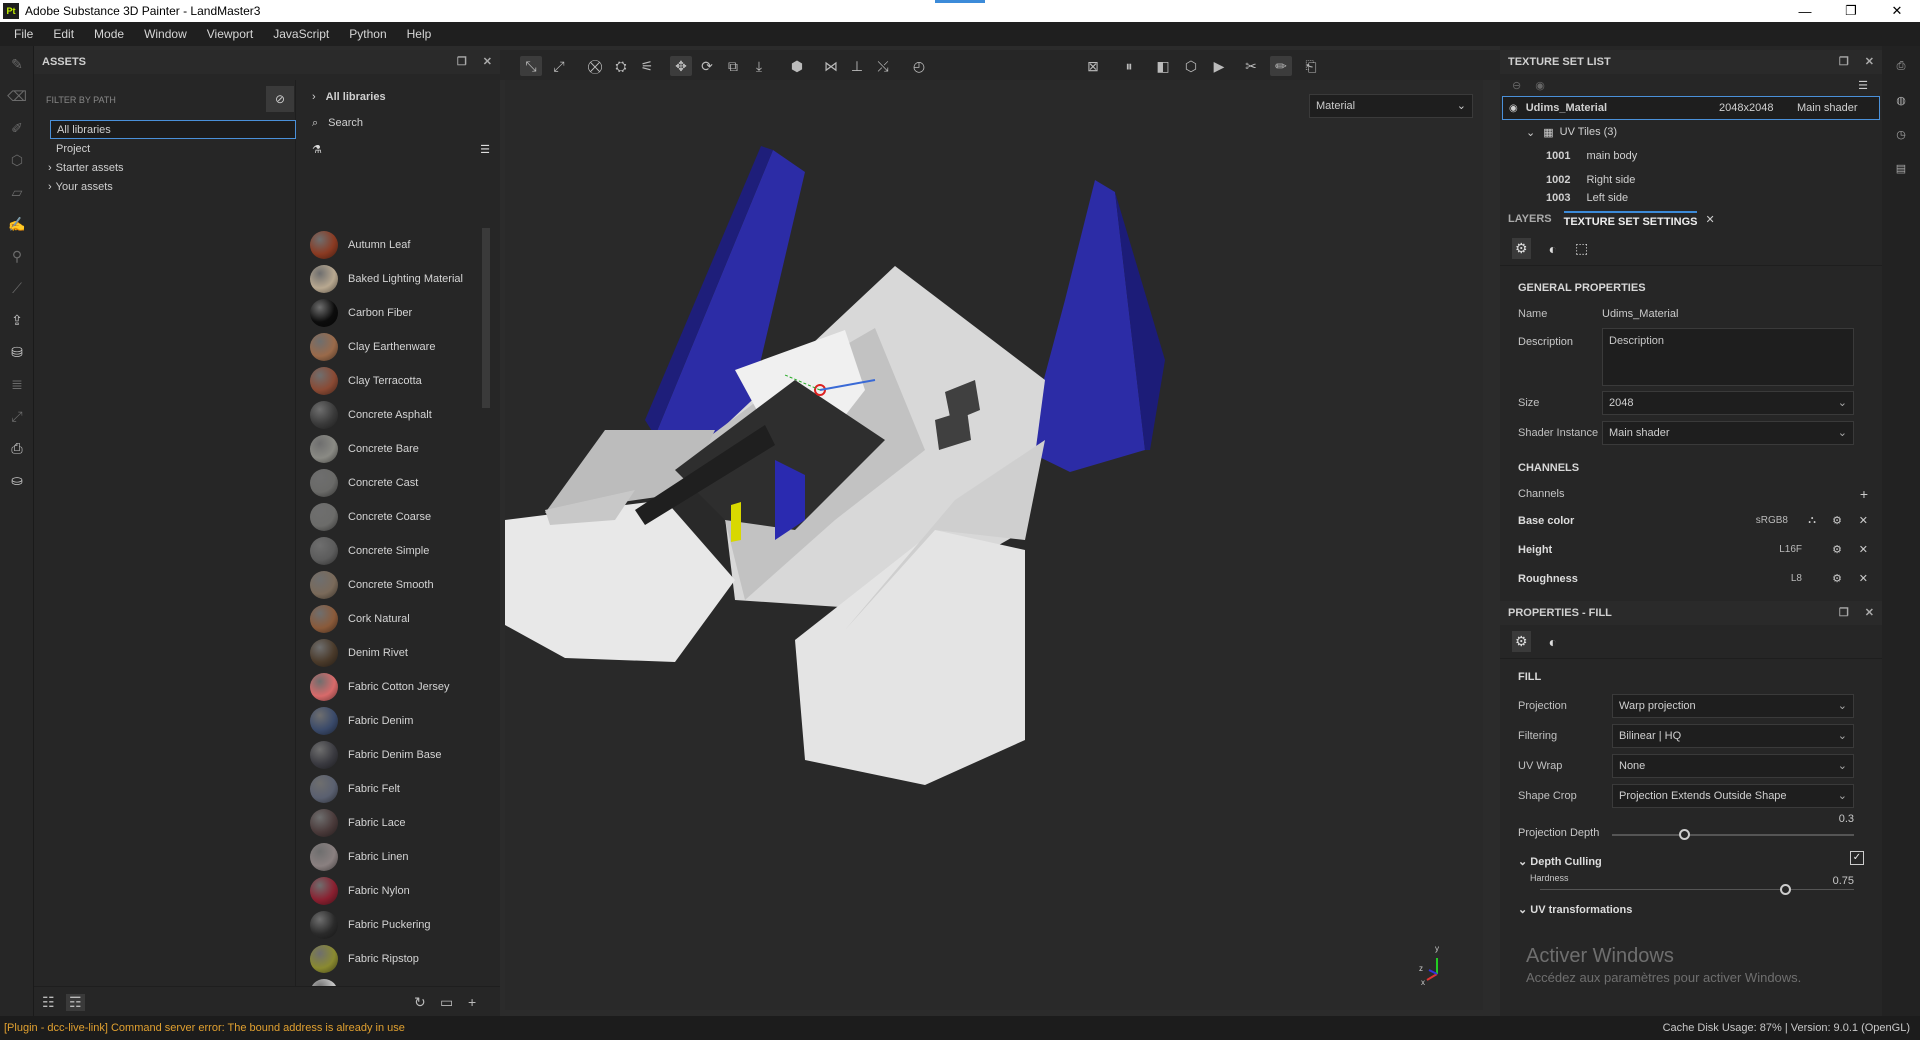 The height and width of the screenshot is (1040, 1920). What do you see at coordinates (919, 66) in the screenshot?
I see `history-icon: ◴` at bounding box center [919, 66].